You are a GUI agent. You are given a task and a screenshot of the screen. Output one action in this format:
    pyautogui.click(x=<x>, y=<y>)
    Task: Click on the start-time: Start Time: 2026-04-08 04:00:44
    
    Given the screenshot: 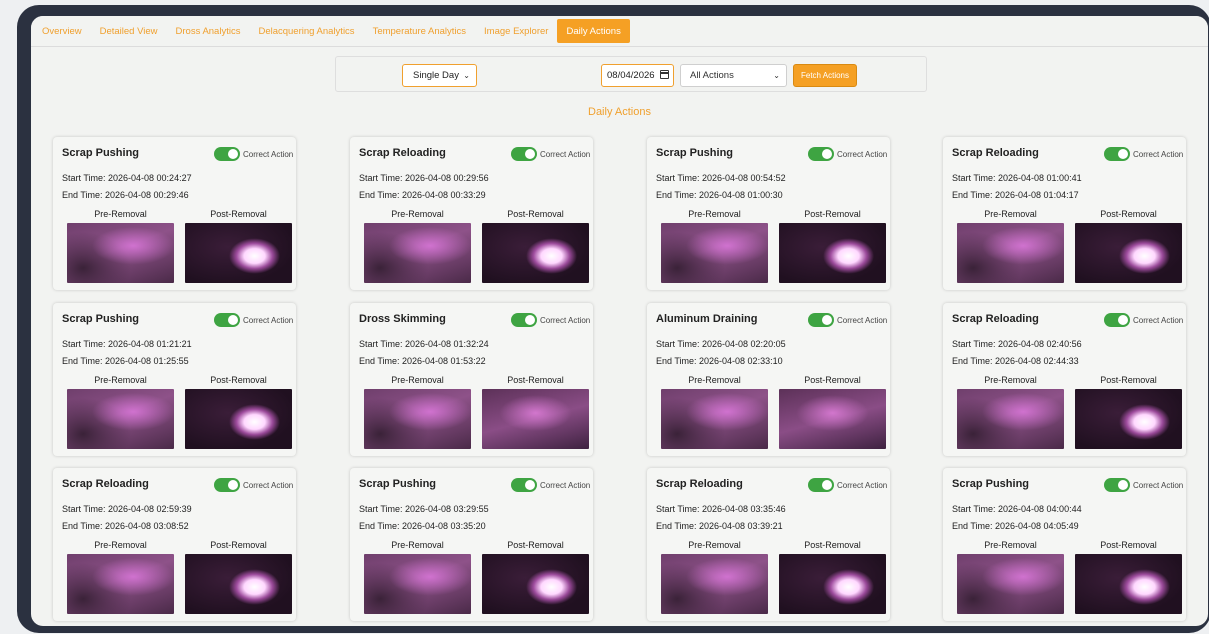 What is the action you would take?
    pyautogui.click(x=1017, y=509)
    